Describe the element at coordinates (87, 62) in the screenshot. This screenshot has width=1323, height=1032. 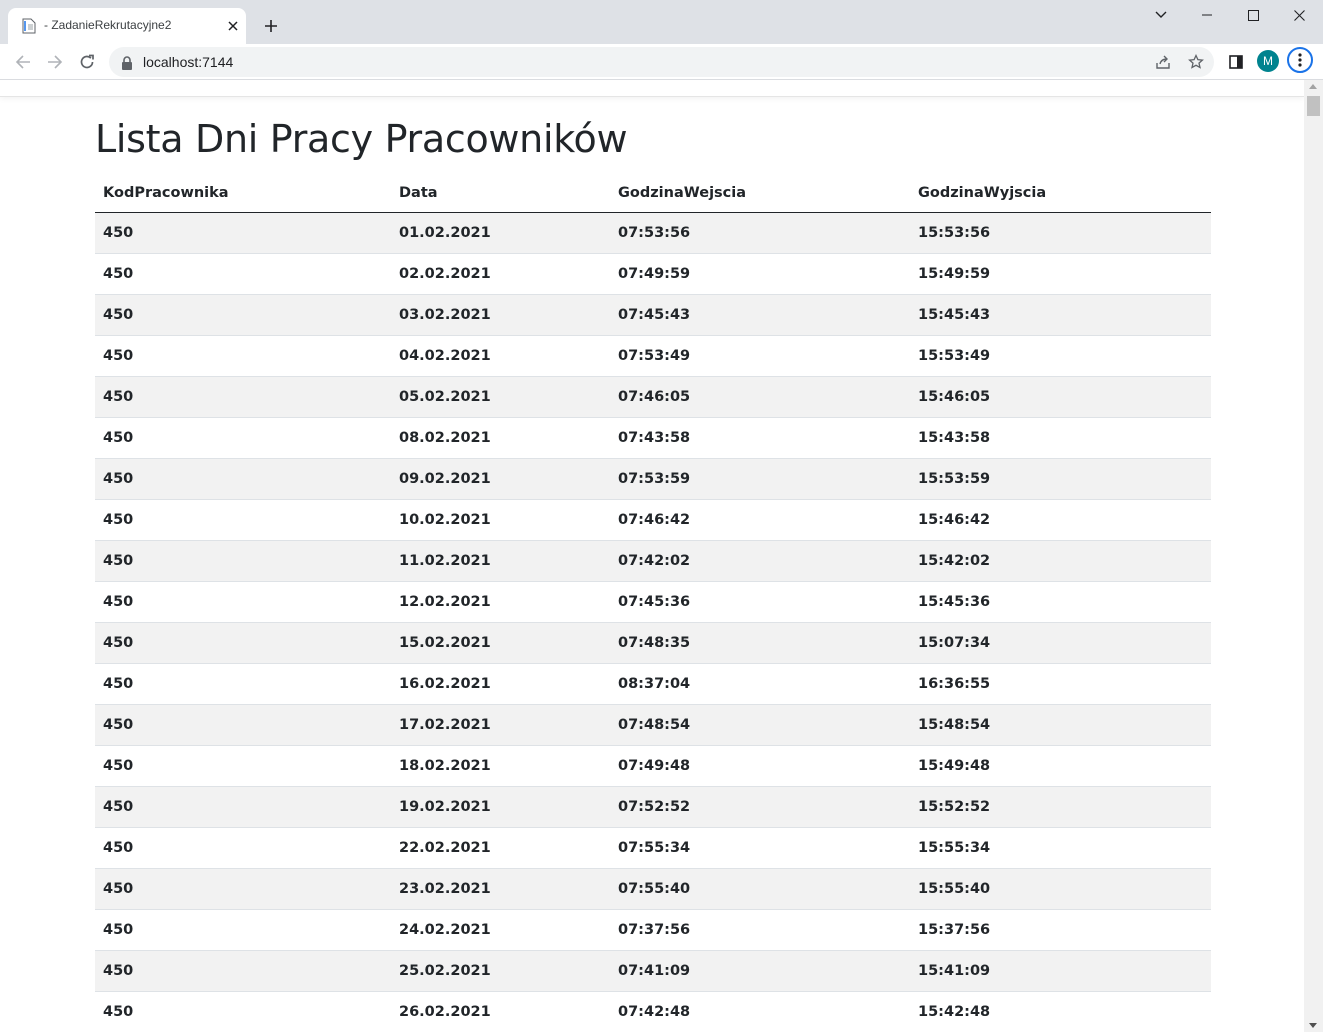
I see `reload-icon` at that location.